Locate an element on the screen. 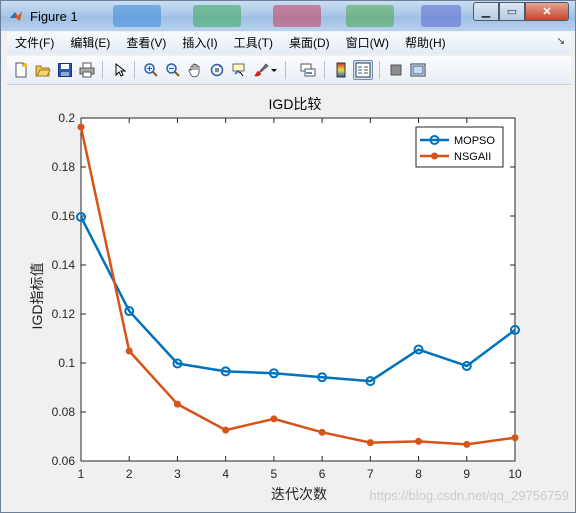 The image size is (576, 513). print-icon is located at coordinates (87, 70).